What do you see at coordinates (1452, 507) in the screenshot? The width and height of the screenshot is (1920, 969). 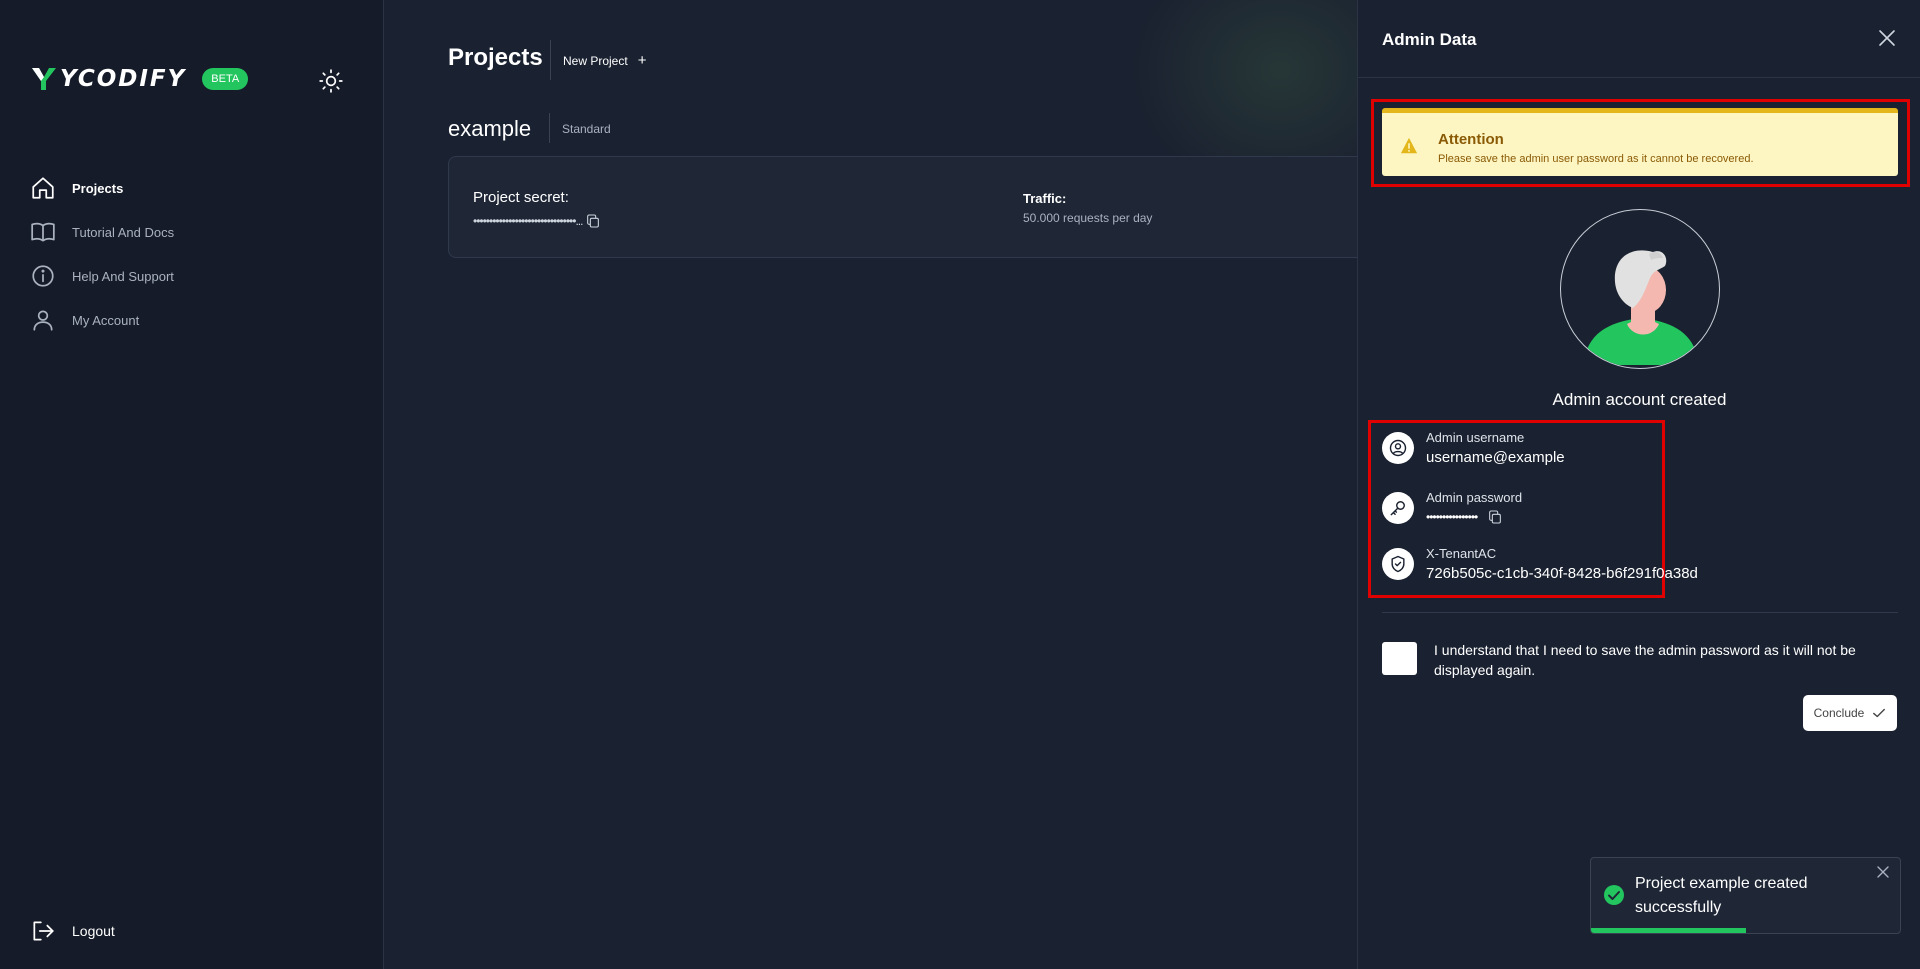 I see `admin-password-row: Admin password ••••••••••••••••` at bounding box center [1452, 507].